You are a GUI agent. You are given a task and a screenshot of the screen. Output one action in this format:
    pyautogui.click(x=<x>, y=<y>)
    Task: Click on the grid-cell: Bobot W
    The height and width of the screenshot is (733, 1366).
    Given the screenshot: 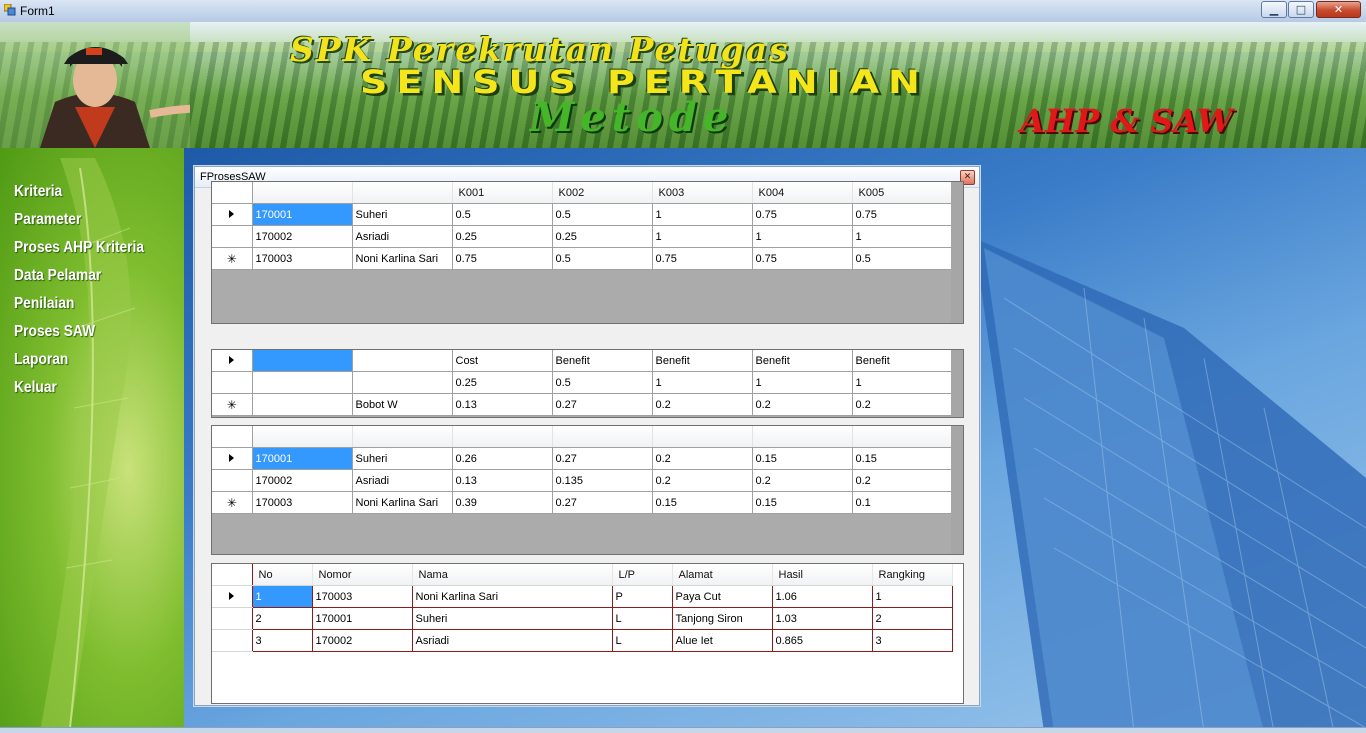 What is the action you would take?
    pyautogui.click(x=402, y=404)
    